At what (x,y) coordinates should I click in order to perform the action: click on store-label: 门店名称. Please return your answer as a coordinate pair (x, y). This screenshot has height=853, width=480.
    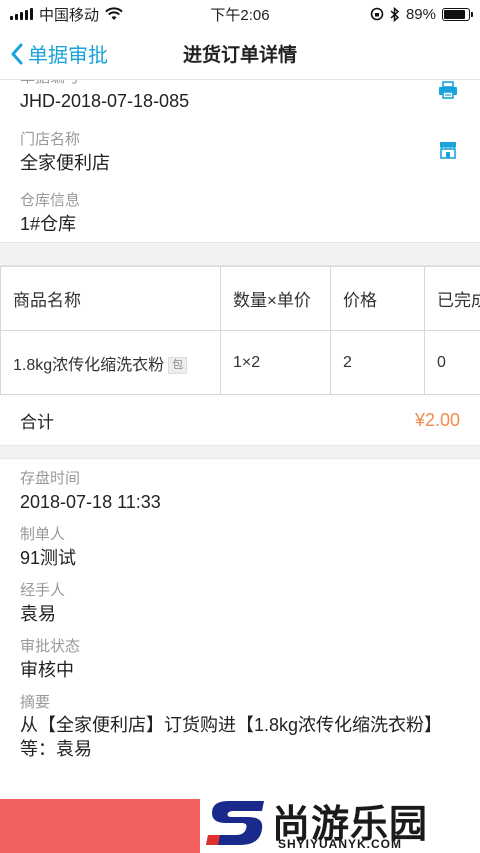
    Looking at the image, I should click on (50, 139).